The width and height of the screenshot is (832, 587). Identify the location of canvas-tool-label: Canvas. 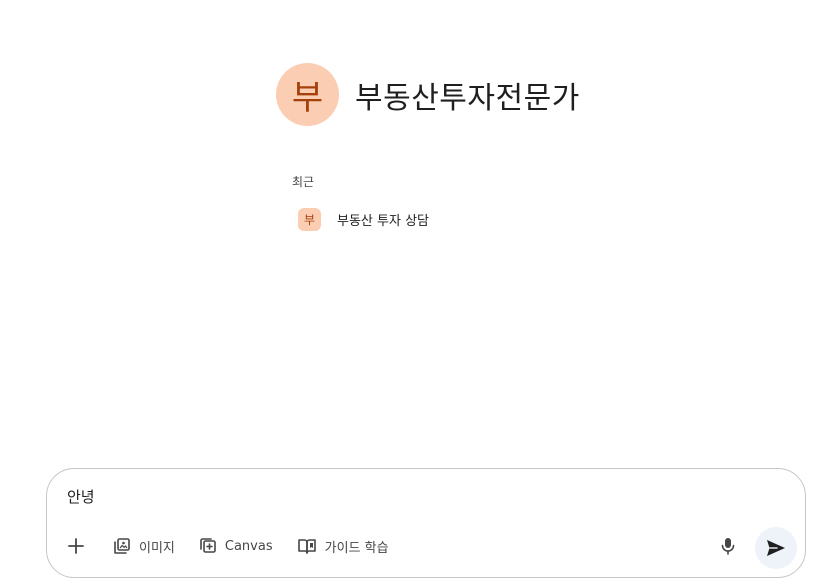
(248, 546).